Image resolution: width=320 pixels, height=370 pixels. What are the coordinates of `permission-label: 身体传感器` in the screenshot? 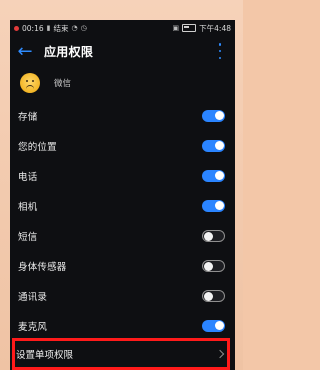 It's located at (42, 267).